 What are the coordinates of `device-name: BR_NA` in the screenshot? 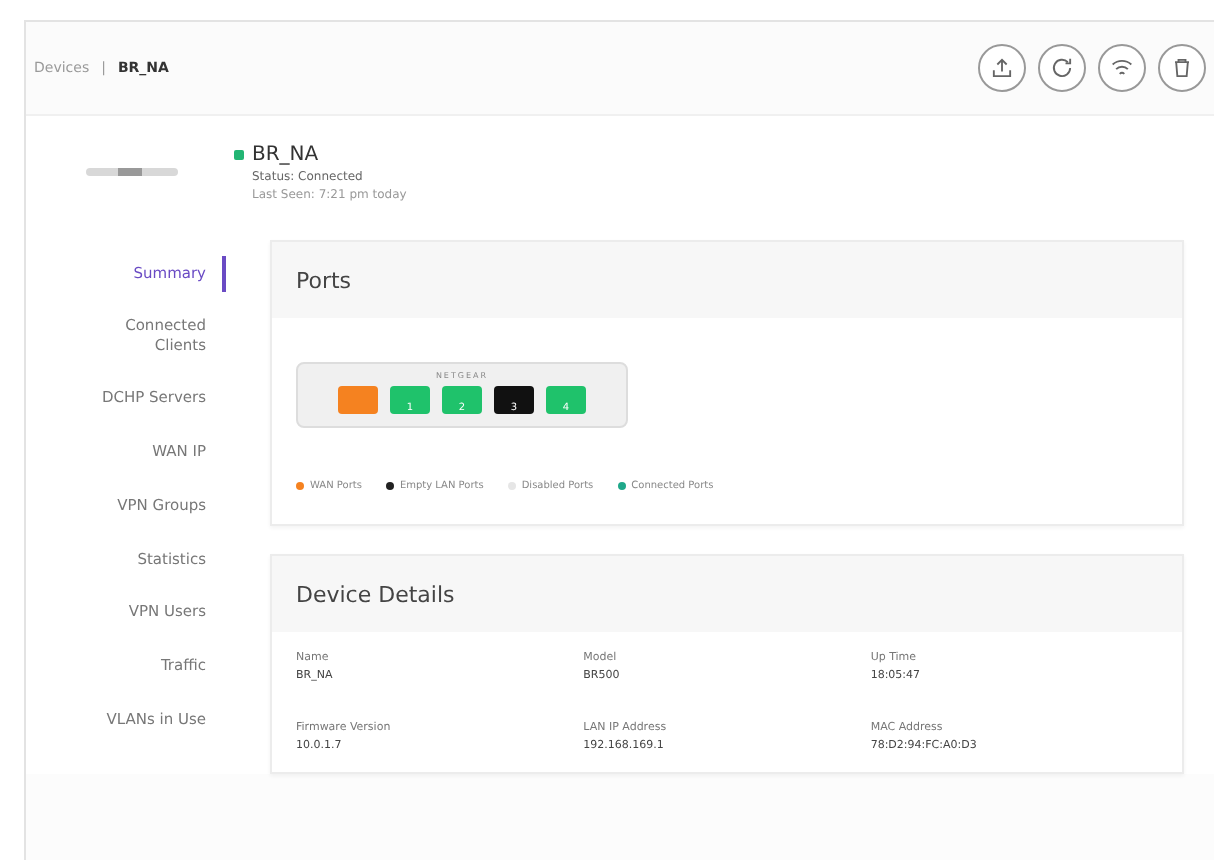 It's located at (285, 154).